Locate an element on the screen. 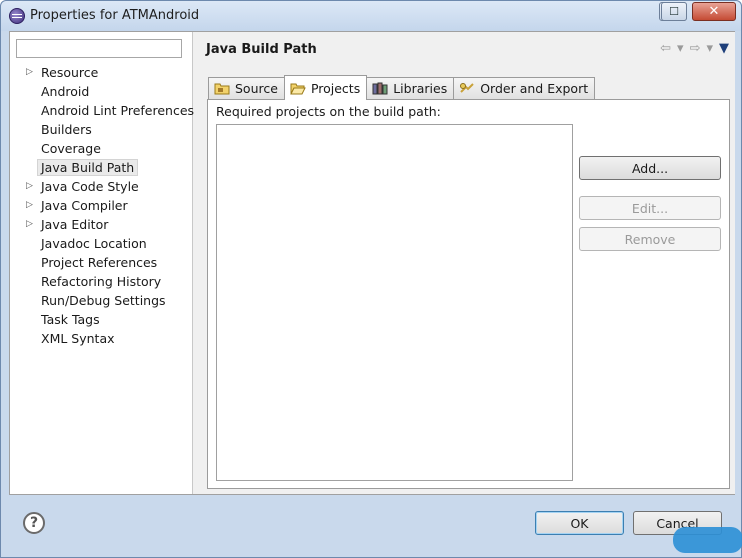 The height and width of the screenshot is (558, 742). tree-item-label: Java Code Style is located at coordinates (90, 186).